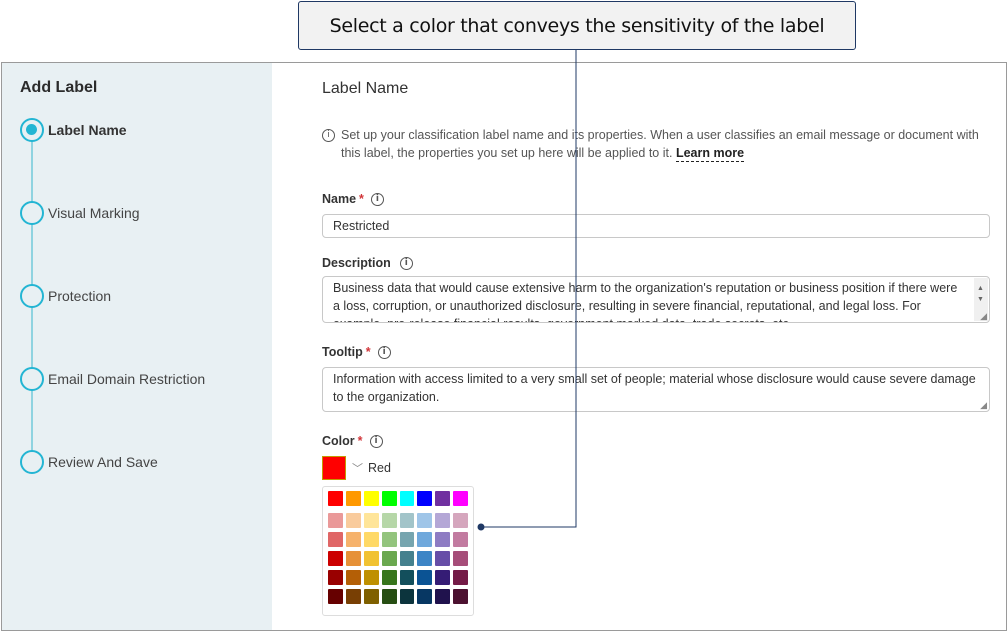  I want to click on color-picker-toggle: ﹀ Red, so click(356, 468).